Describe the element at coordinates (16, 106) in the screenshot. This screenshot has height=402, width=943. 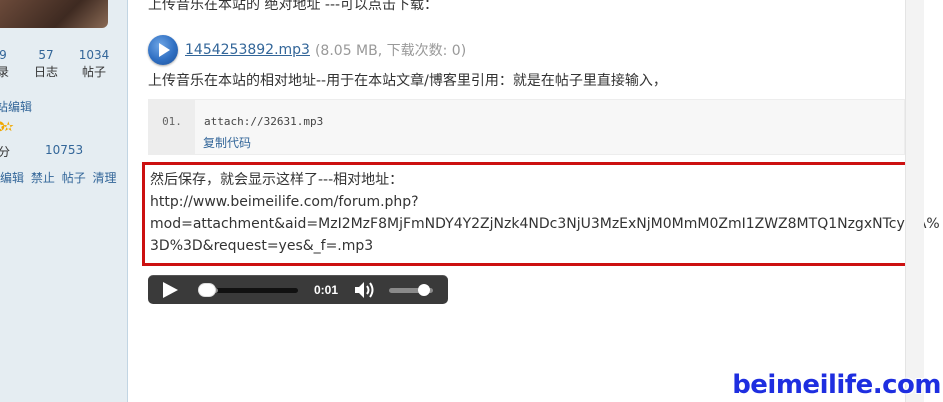
I see `user-group-link: 站编辑` at that location.